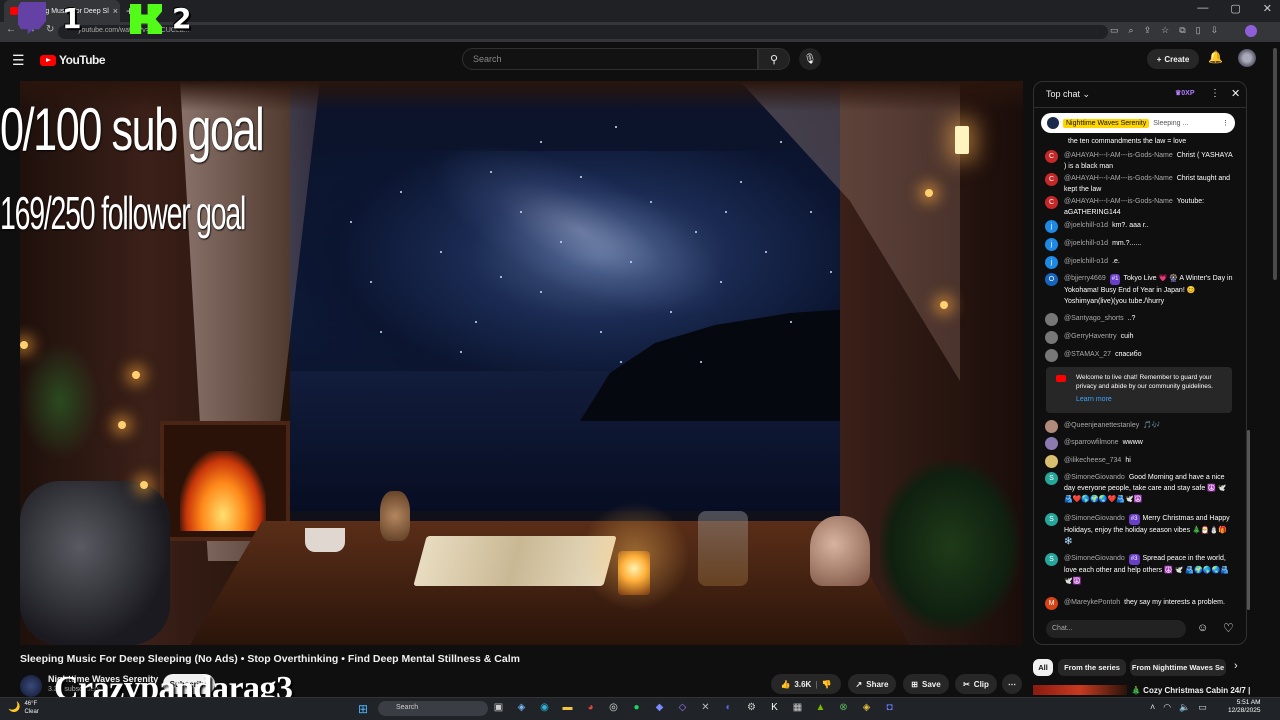 The width and height of the screenshot is (1280, 720). What do you see at coordinates (610, 59) in the screenshot?
I see `search-input: Search` at bounding box center [610, 59].